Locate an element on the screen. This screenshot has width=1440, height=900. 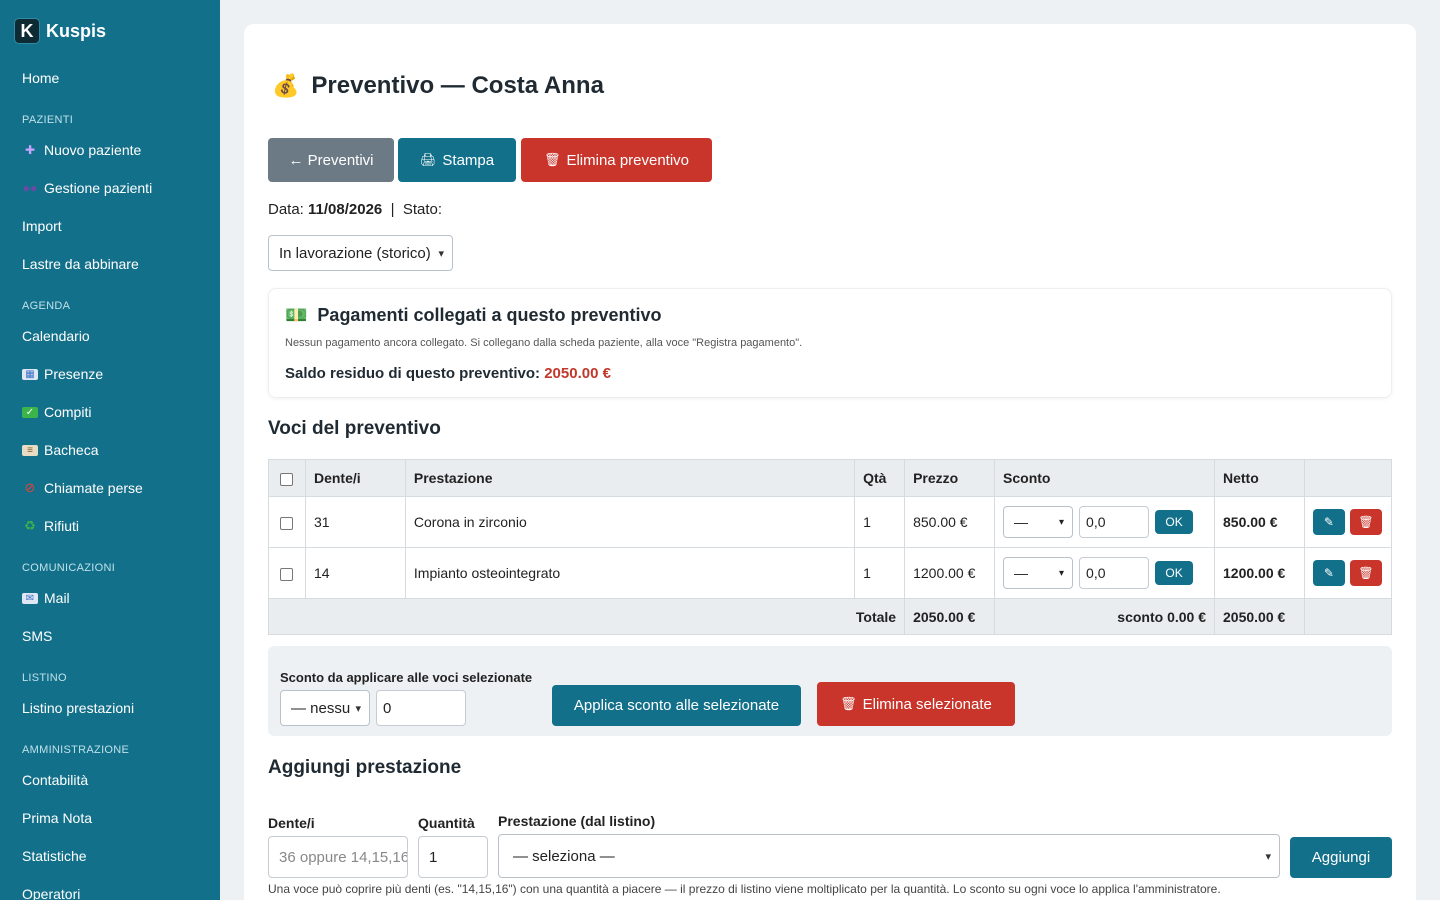
people-icon: ●● is located at coordinates (30, 188).